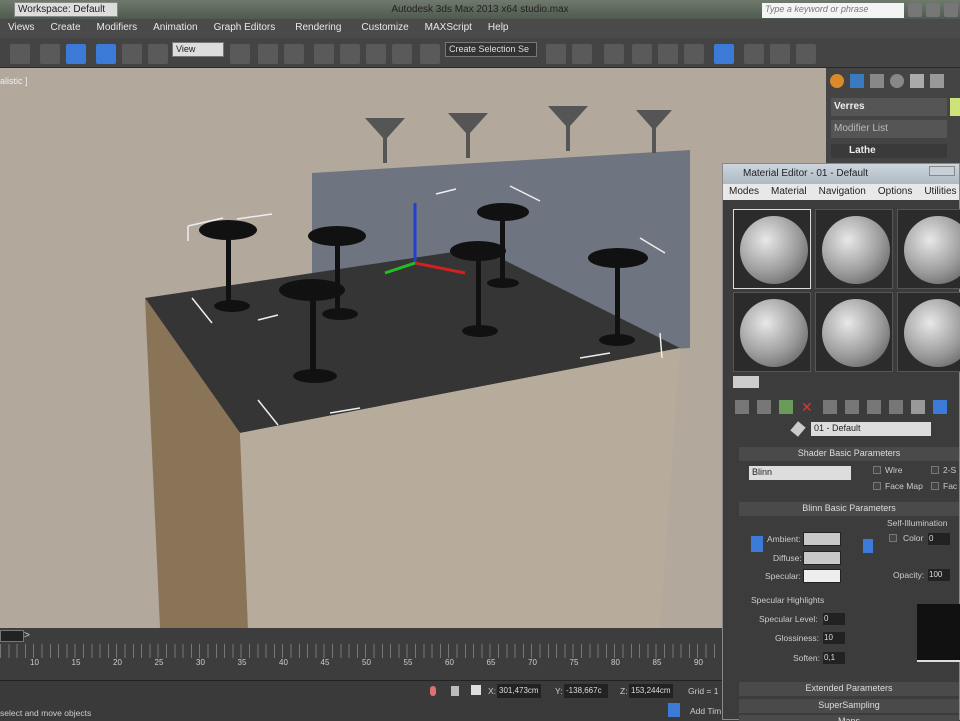 This screenshot has width=960, height=721. What do you see at coordinates (942, 171) in the screenshot?
I see `minimize-button` at bounding box center [942, 171].